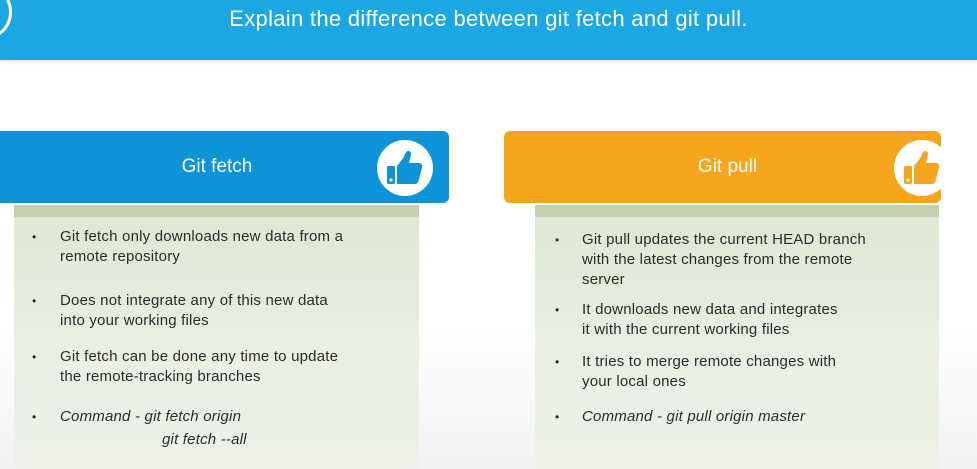 This screenshot has width=977, height=469. I want to click on fetch-header: Git fetch, so click(224, 167).